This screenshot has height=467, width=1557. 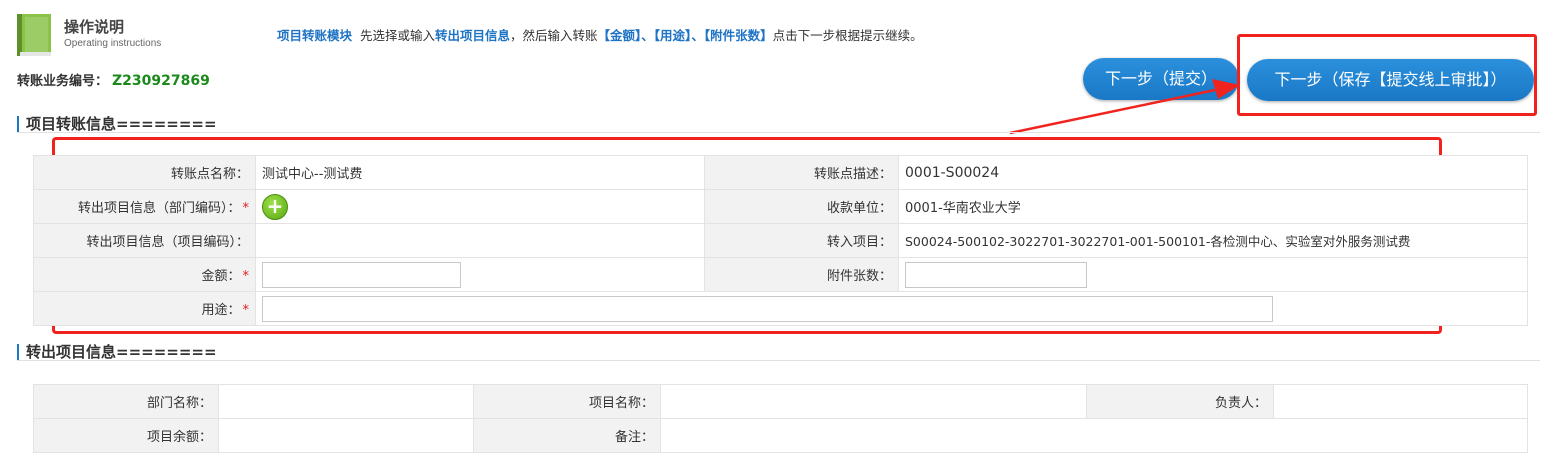 I want to click on owner-label: 负责人：, so click(x=1180, y=401).